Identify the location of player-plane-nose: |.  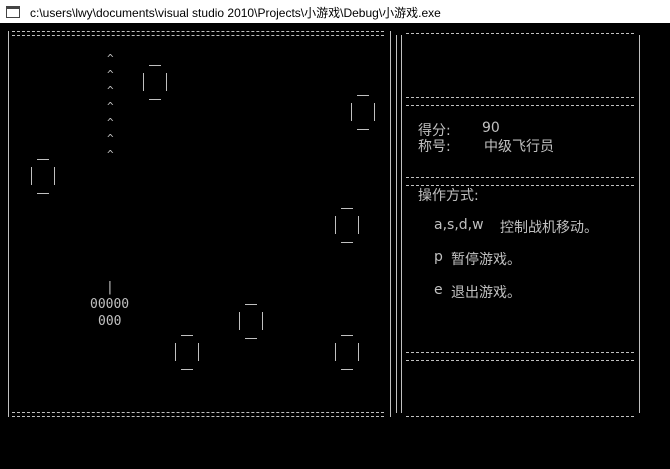
(110, 287).